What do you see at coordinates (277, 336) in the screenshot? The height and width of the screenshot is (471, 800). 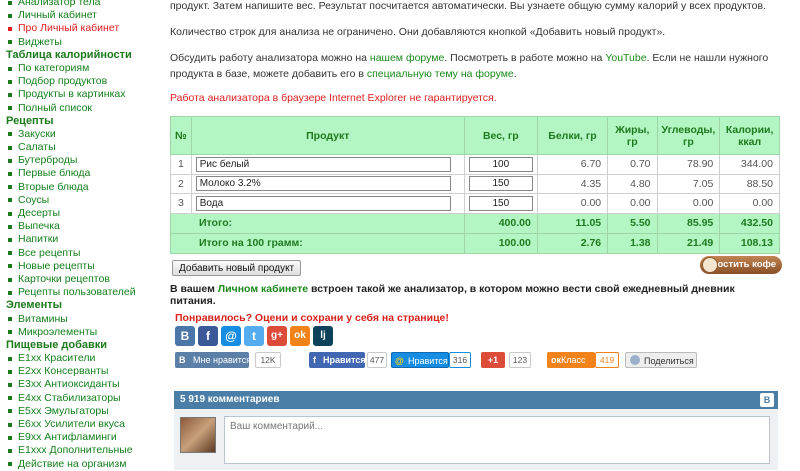 I see `googleplus-share-icon: g+` at bounding box center [277, 336].